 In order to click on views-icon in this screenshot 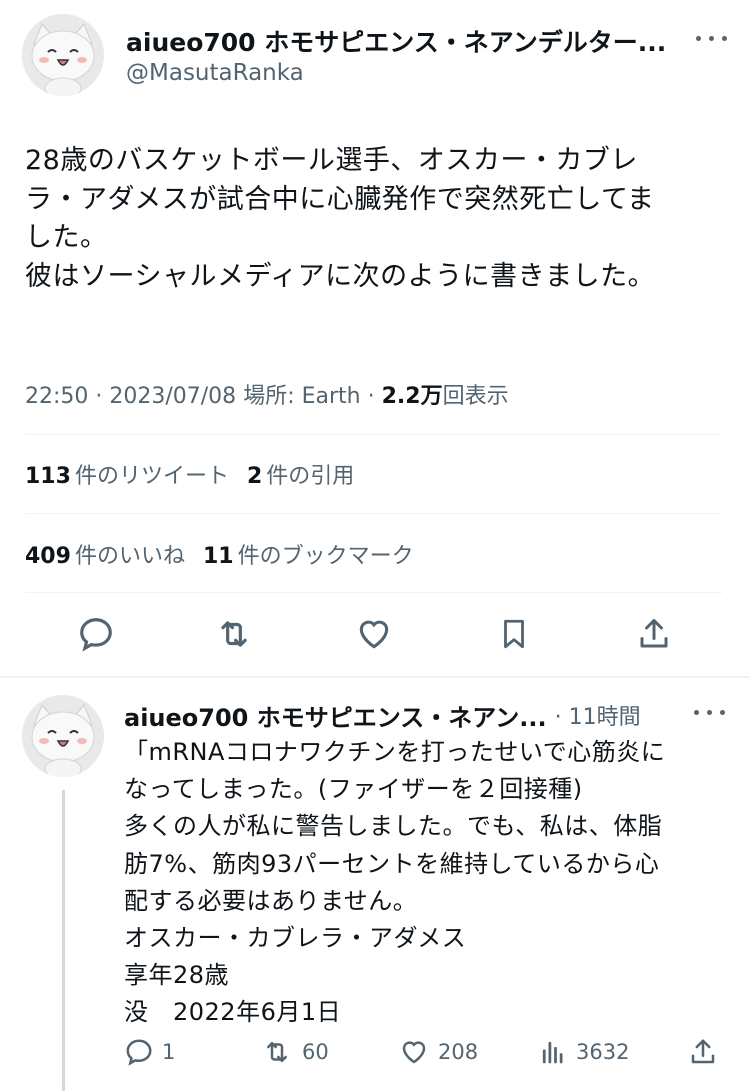, I will do `click(552, 1052)`.